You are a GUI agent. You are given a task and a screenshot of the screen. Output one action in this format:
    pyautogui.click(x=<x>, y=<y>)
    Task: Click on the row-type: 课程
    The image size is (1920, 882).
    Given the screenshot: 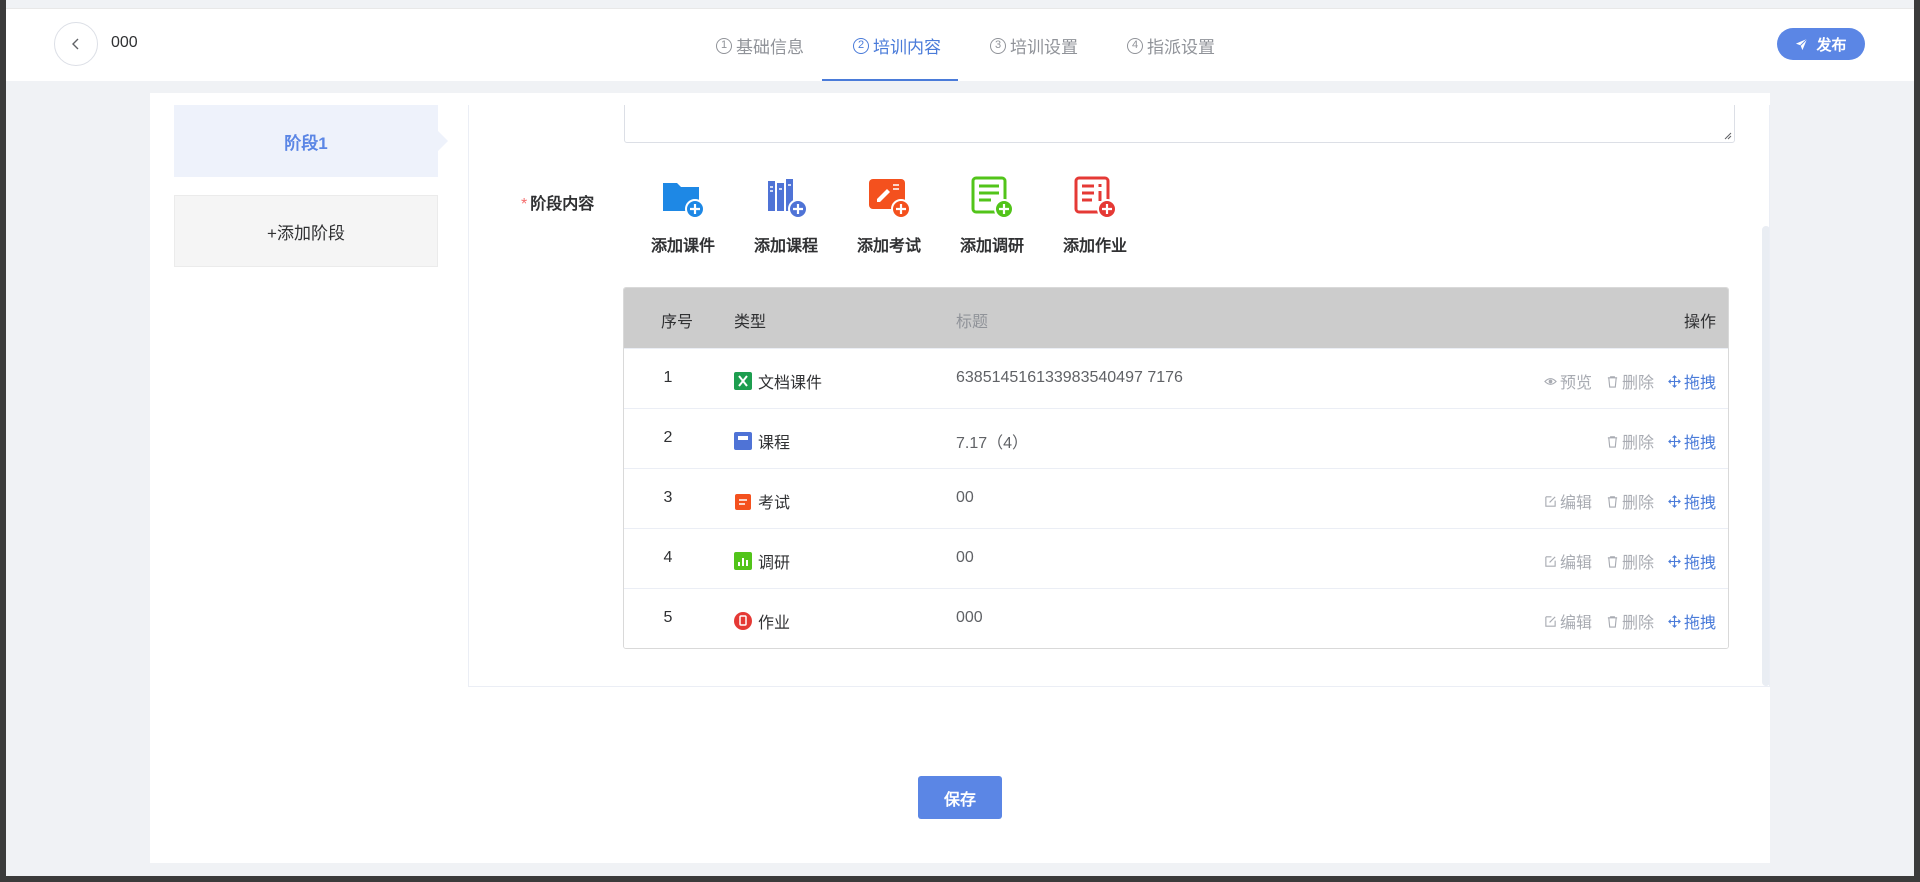 What is the action you would take?
    pyautogui.click(x=762, y=441)
    